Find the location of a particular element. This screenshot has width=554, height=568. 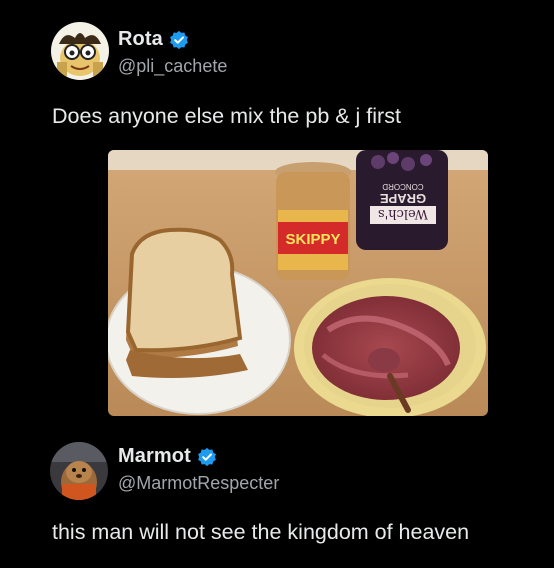

bottle-label-grape: GRAPE is located at coordinates (403, 198).